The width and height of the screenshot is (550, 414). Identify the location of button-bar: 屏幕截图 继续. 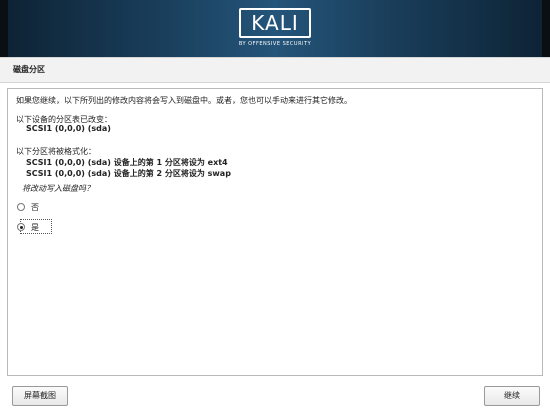
(275, 396).